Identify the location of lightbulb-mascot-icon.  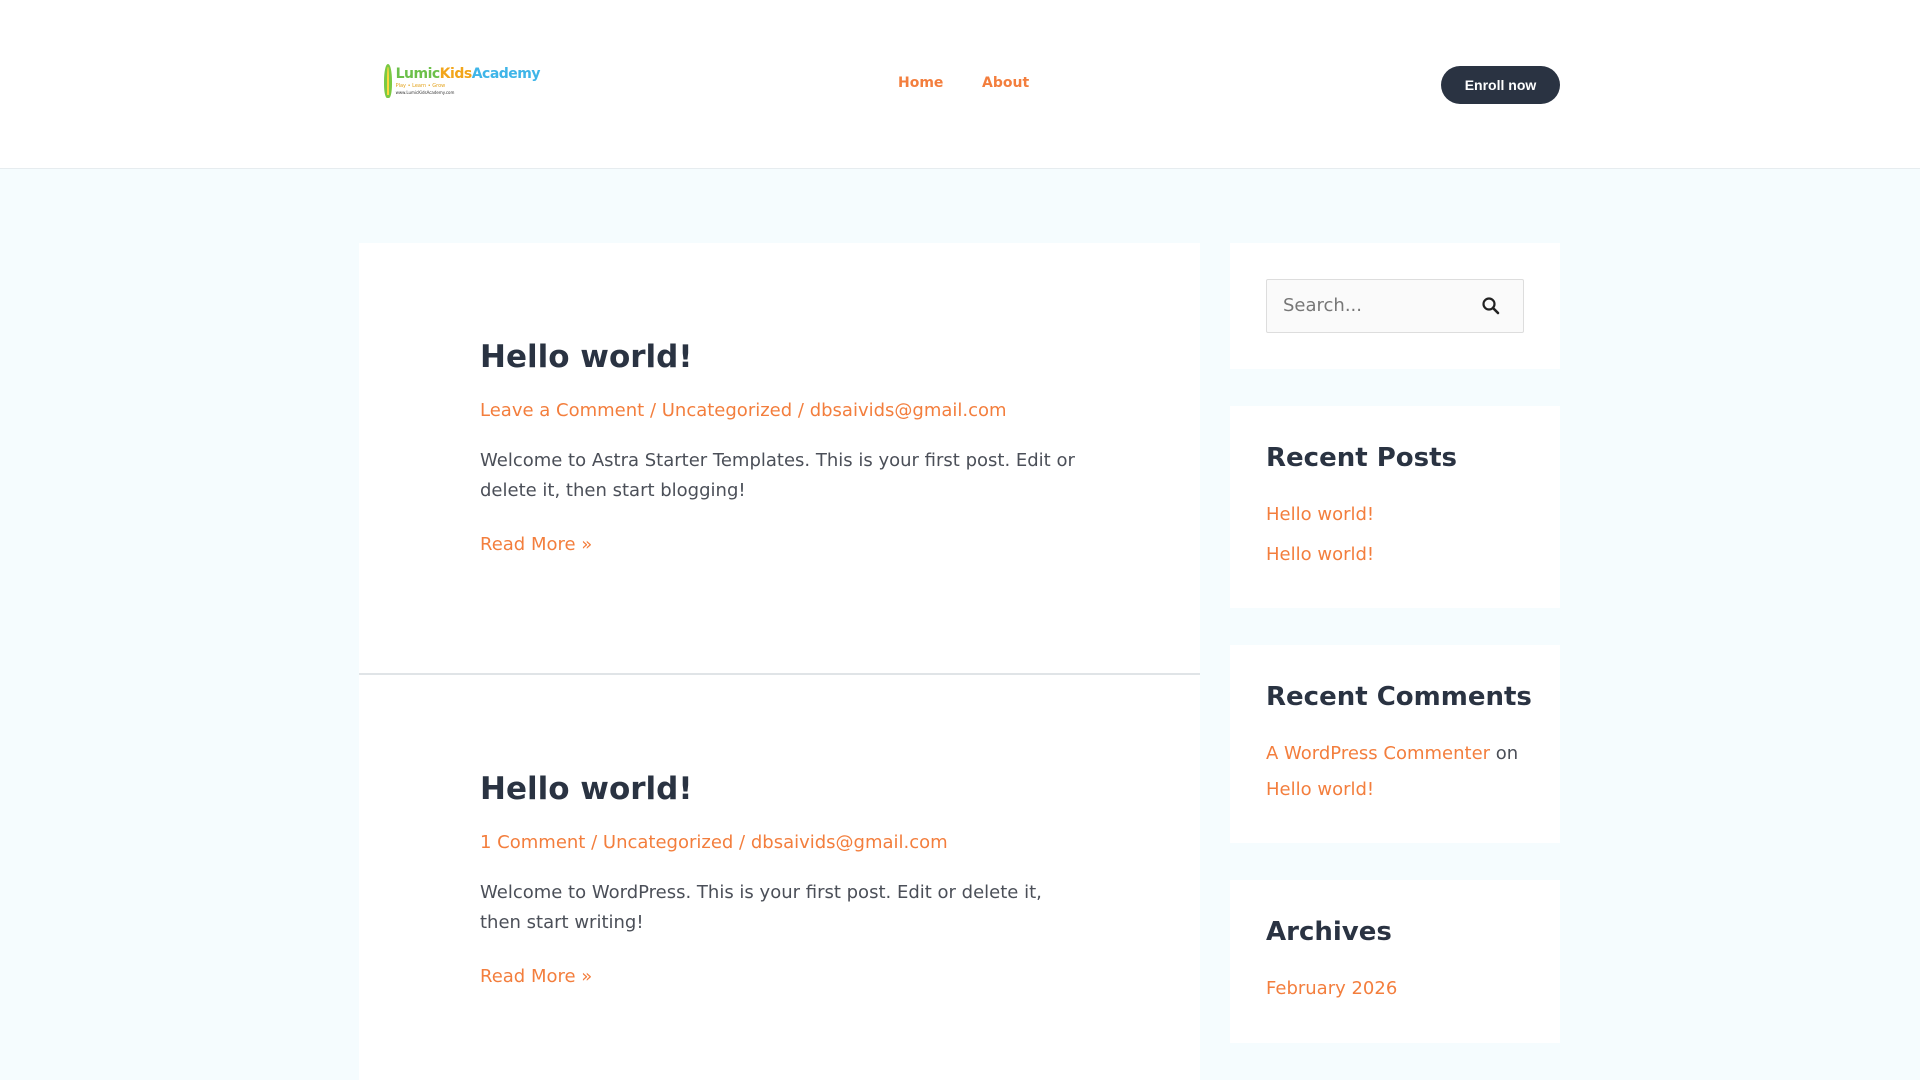
(388, 81).